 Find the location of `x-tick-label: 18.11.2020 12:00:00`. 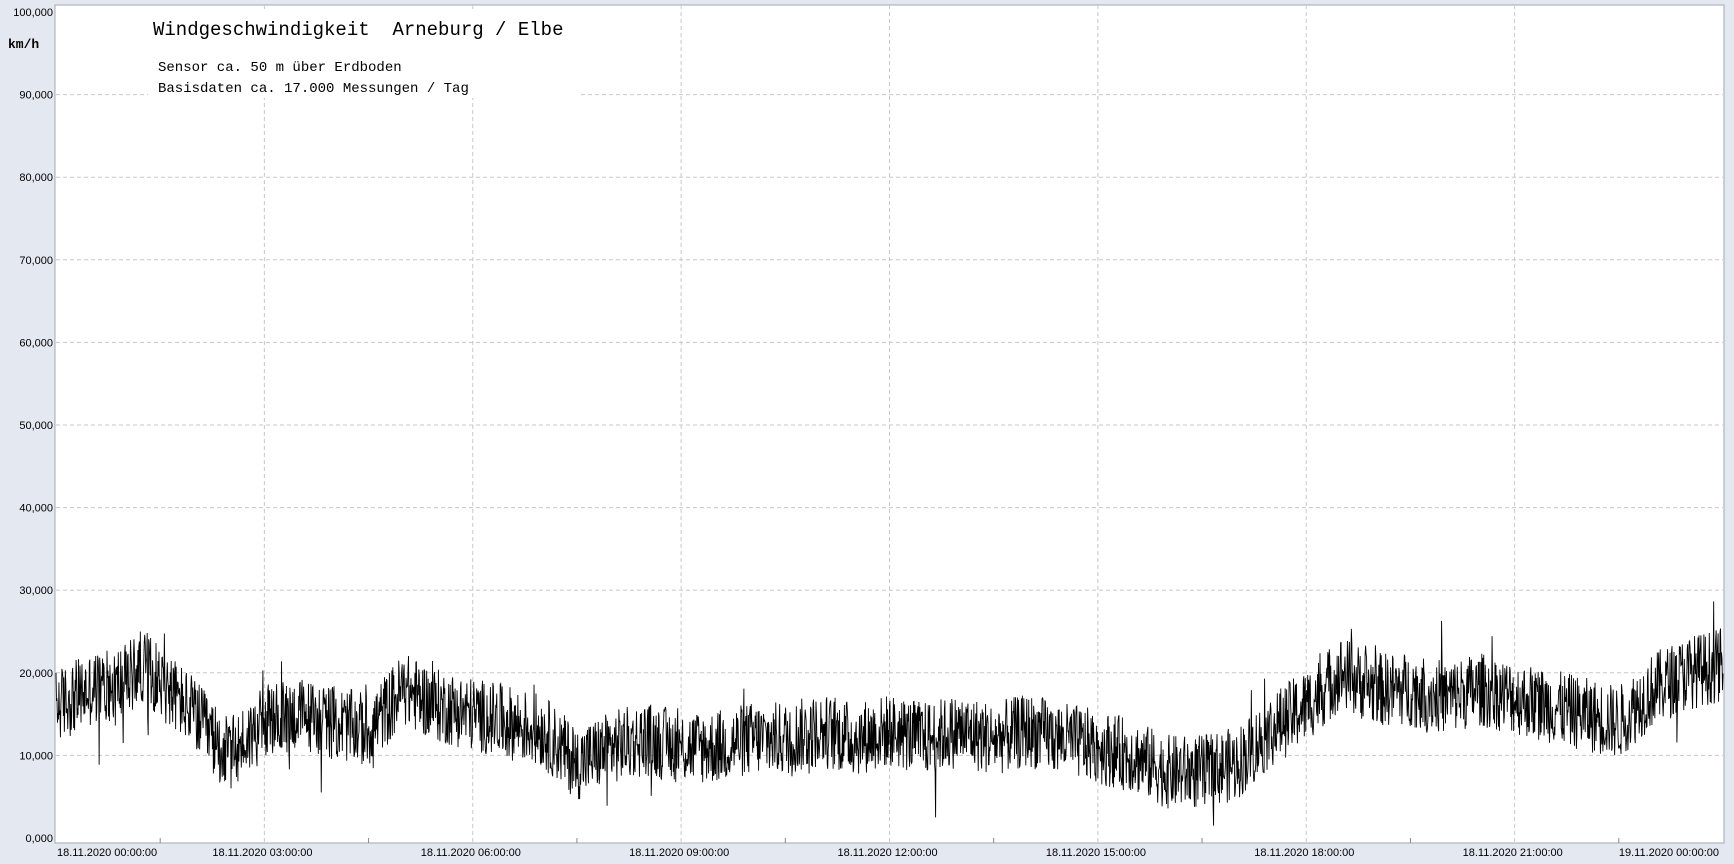

x-tick-label: 18.11.2020 12:00:00 is located at coordinates (888, 853).